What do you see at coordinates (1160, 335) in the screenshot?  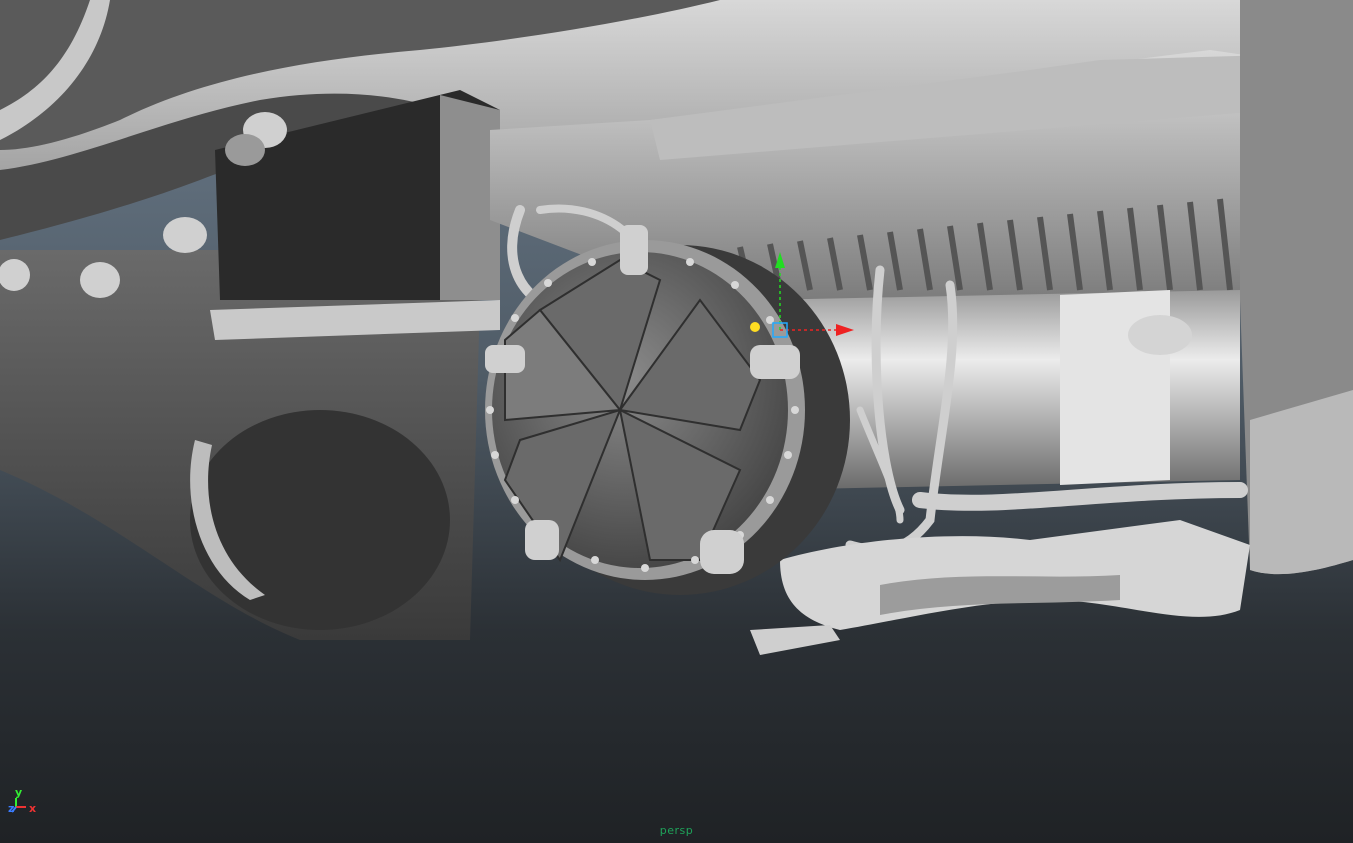 I see `engine-knob` at bounding box center [1160, 335].